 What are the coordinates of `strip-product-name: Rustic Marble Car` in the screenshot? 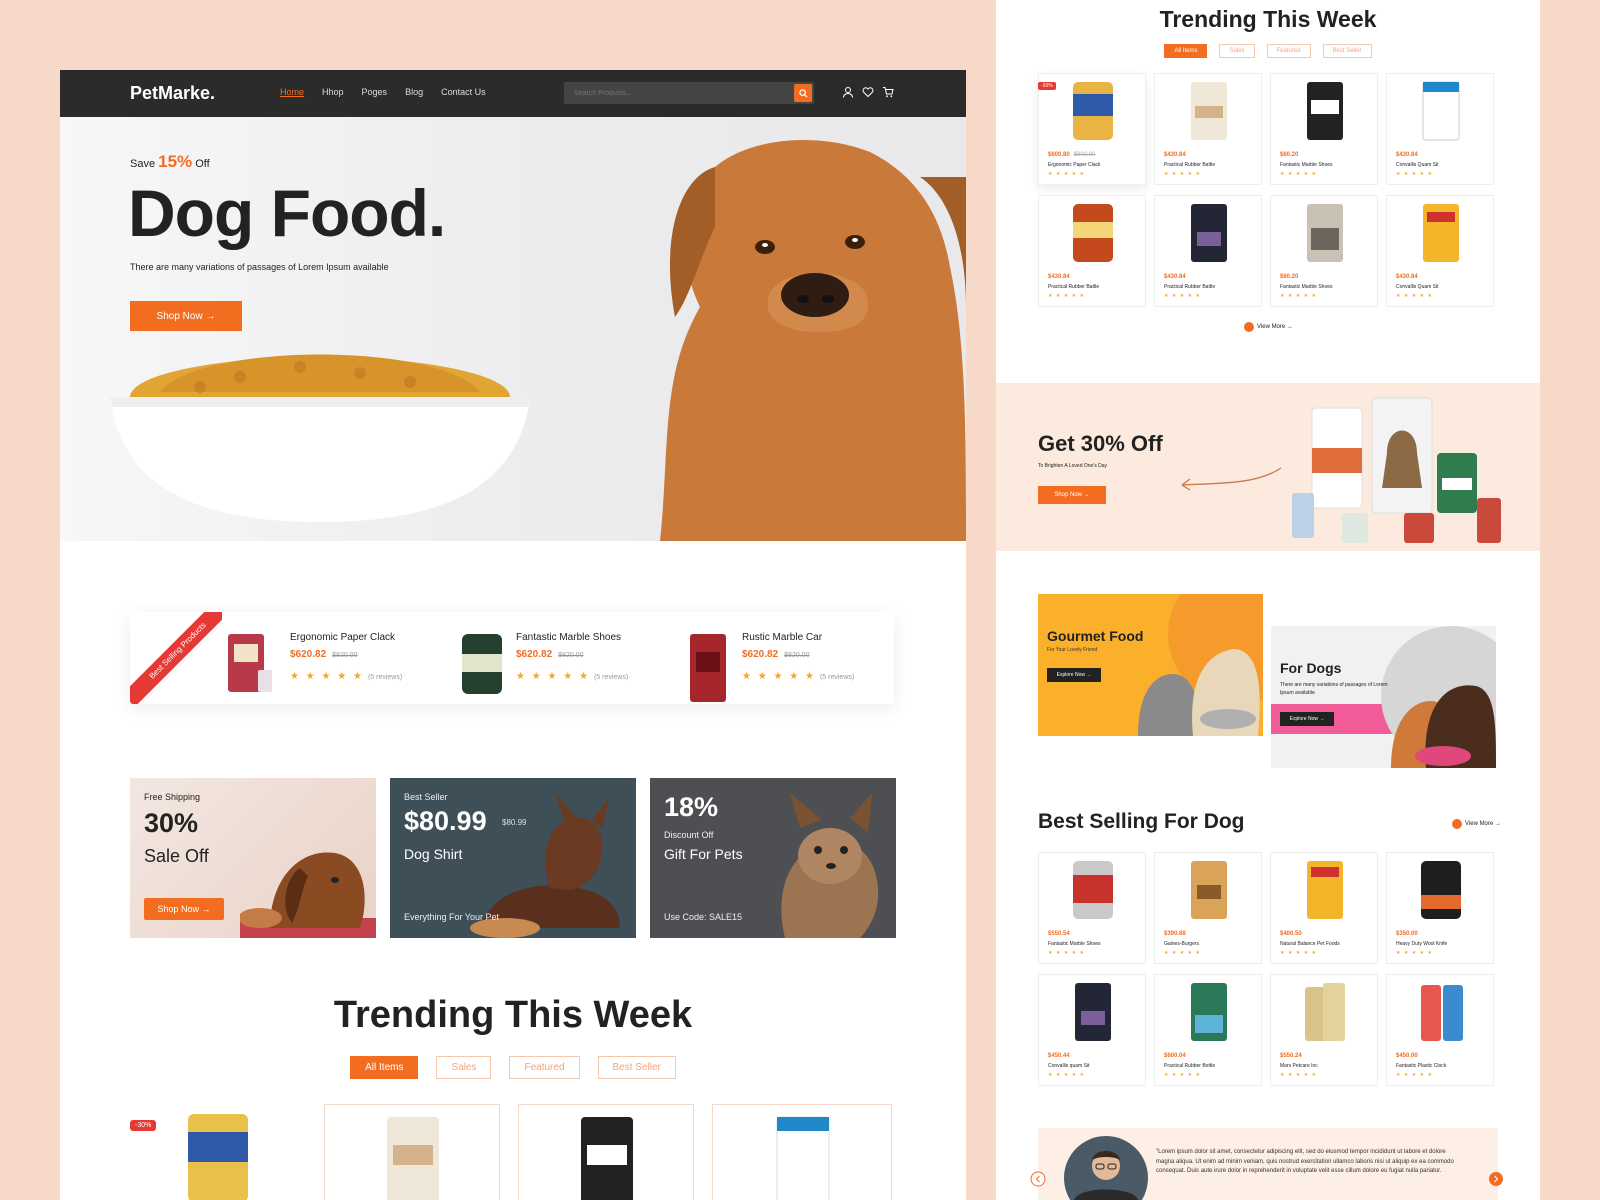 It's located at (782, 637).